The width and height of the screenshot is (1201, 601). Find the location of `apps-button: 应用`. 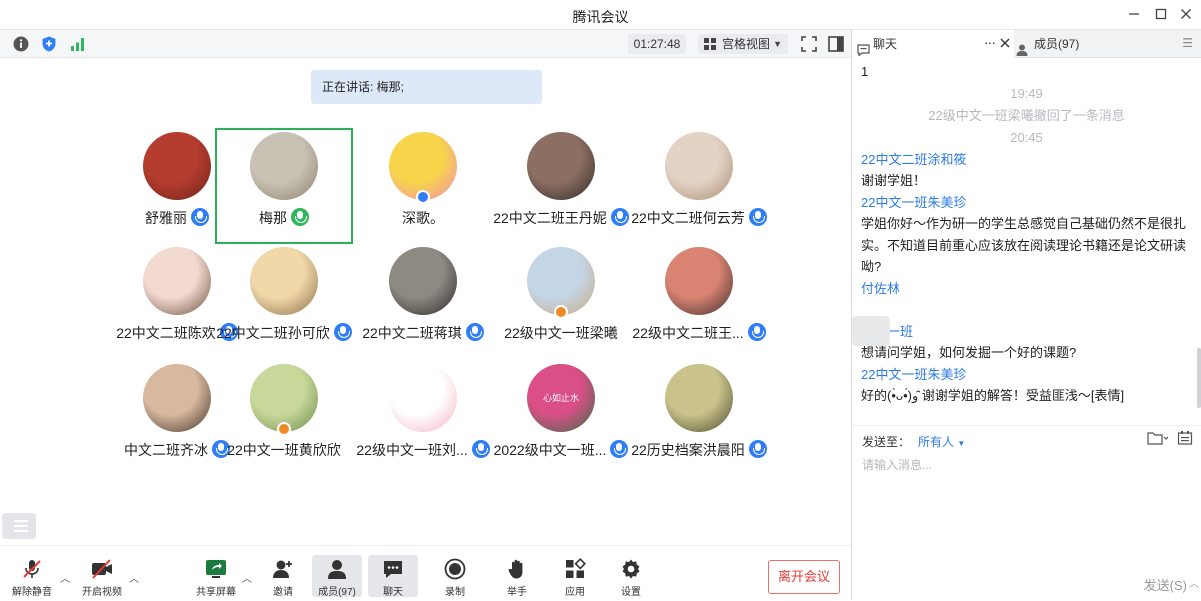

apps-button: 应用 is located at coordinates (575, 573).